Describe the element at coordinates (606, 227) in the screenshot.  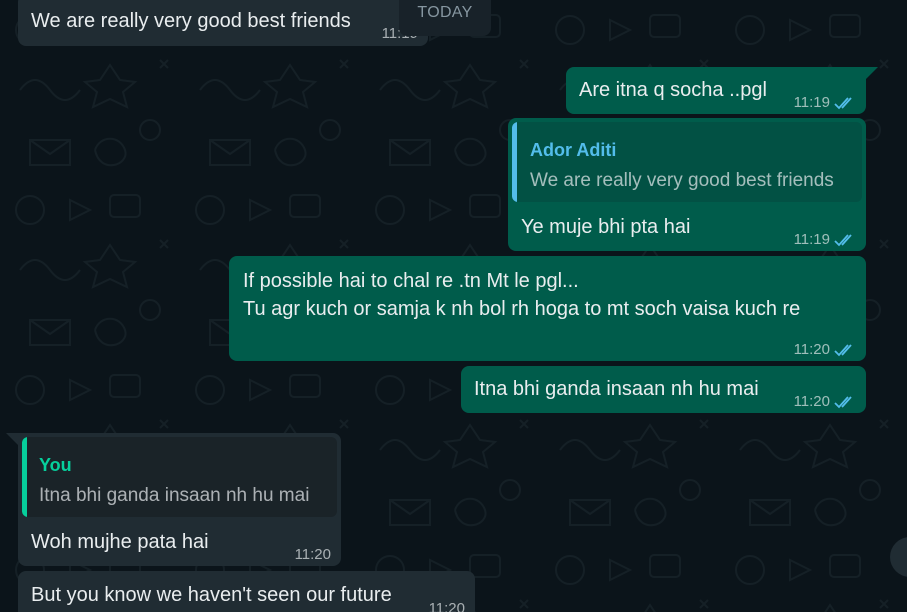
I see `message-text: Ye muje bhi pta hai` at that location.